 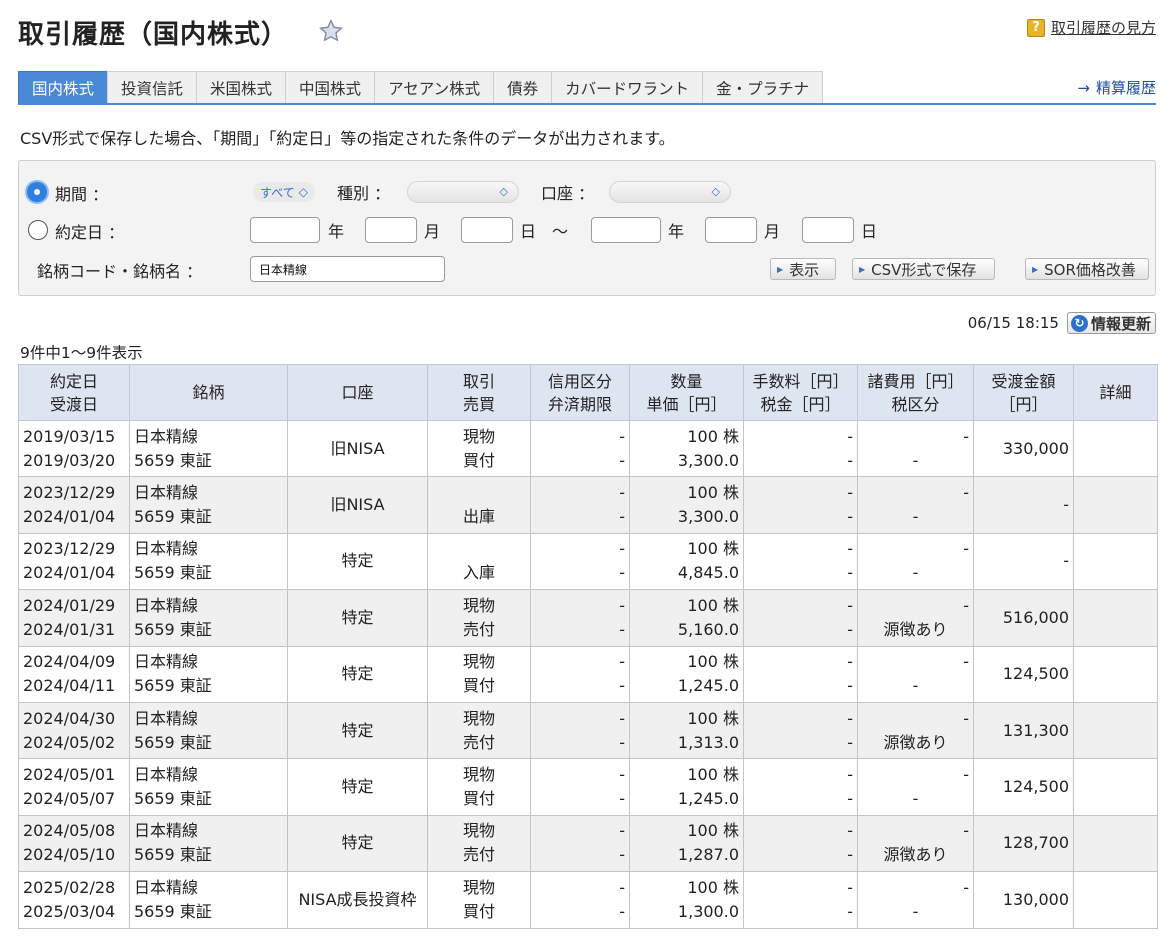 I want to click on tab-0: 国内株式, so click(x=63, y=87).